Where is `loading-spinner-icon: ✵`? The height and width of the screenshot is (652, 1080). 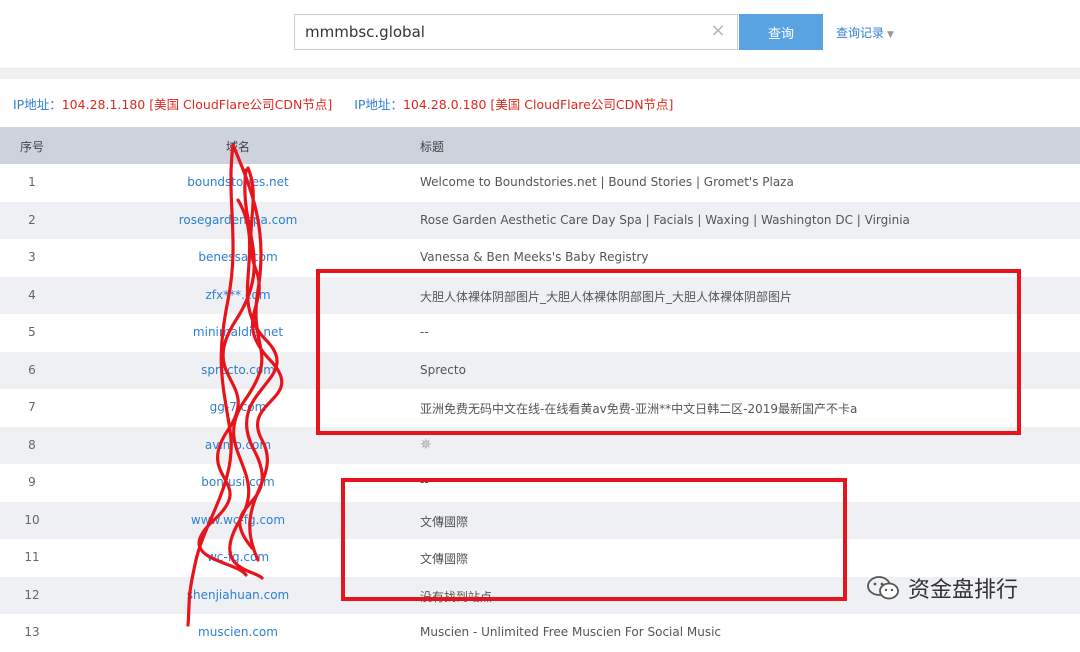 loading-spinner-icon: ✵ is located at coordinates (426, 444).